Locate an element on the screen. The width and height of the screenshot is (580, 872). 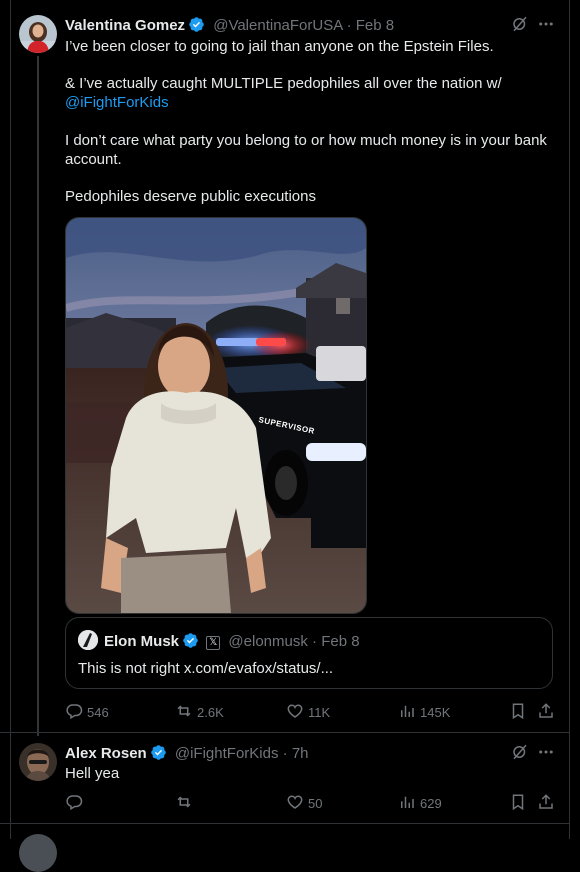
tweet-actions: 546 2.6K 11K 145K is located at coordinates (310, 713).